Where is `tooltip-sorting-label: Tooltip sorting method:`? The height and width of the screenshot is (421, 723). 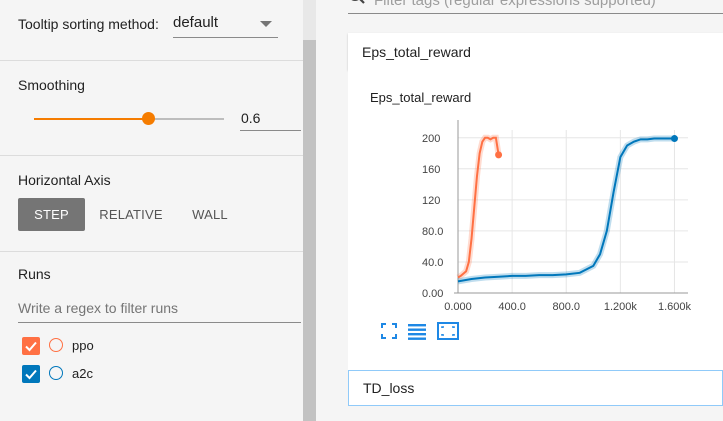 tooltip-sorting-label: Tooltip sorting method: is located at coordinates (88, 24).